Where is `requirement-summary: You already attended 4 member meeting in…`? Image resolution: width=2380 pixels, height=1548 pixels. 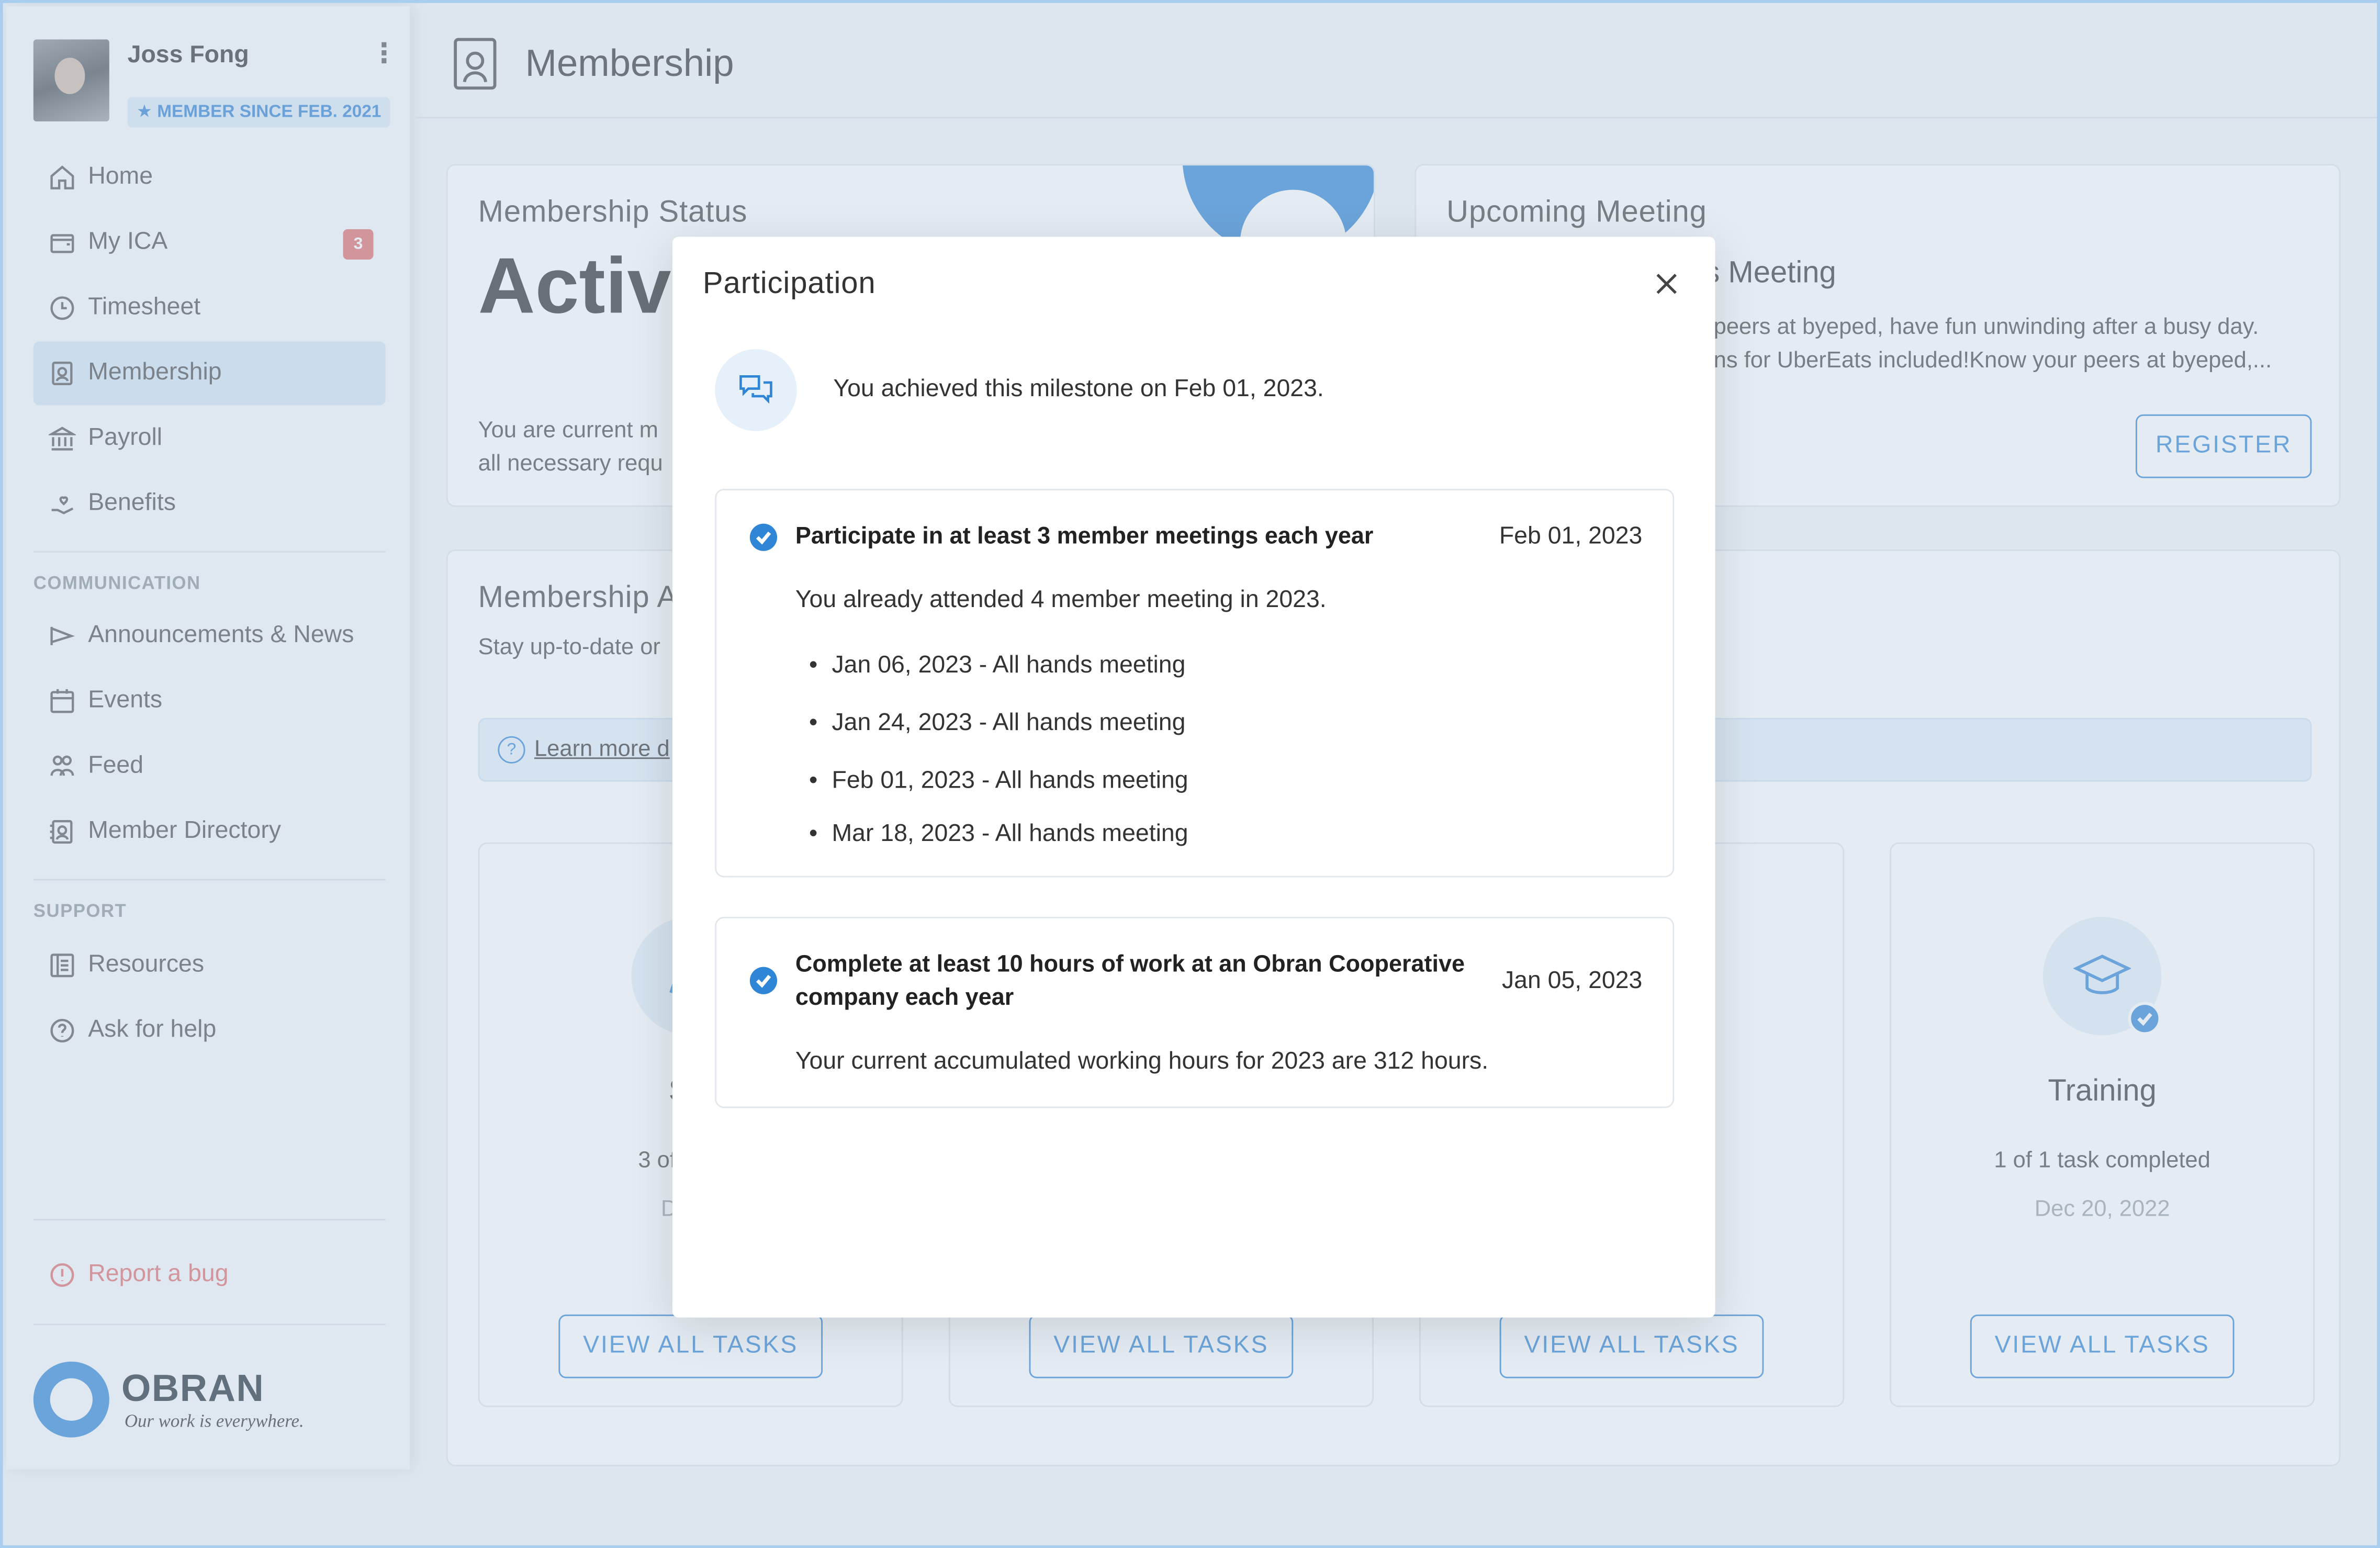 requirement-summary: You already attended 4 member meeting in… is located at coordinates (1061, 600).